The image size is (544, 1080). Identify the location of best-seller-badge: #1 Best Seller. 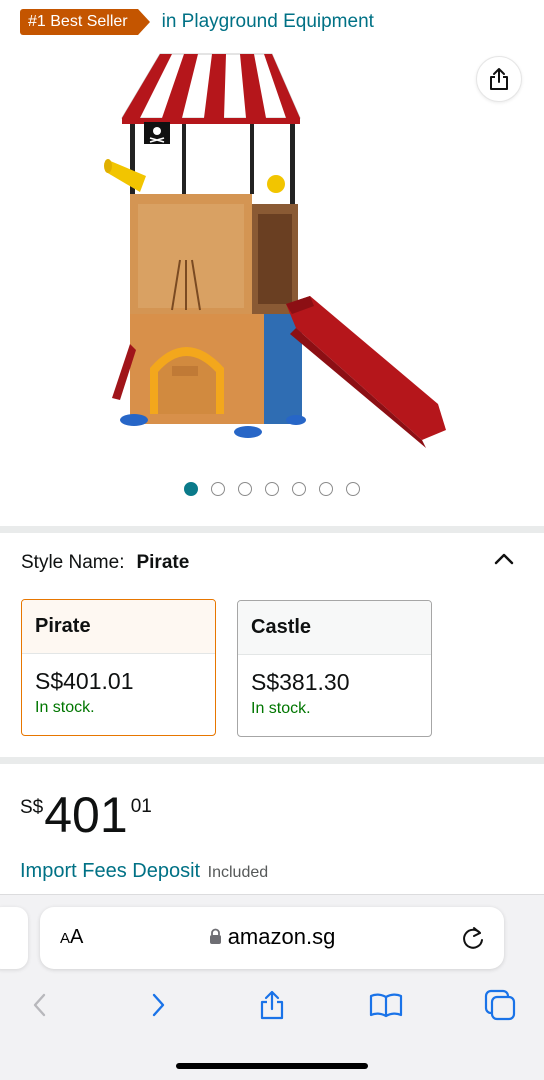
(85, 22).